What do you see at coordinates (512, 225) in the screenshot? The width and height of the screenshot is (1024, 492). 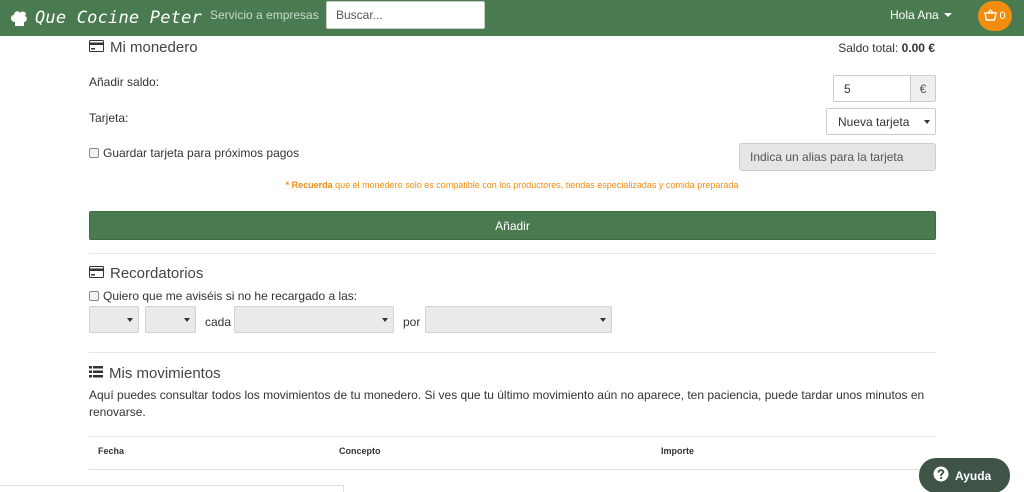 I see `add-balance-button: Añadir` at bounding box center [512, 225].